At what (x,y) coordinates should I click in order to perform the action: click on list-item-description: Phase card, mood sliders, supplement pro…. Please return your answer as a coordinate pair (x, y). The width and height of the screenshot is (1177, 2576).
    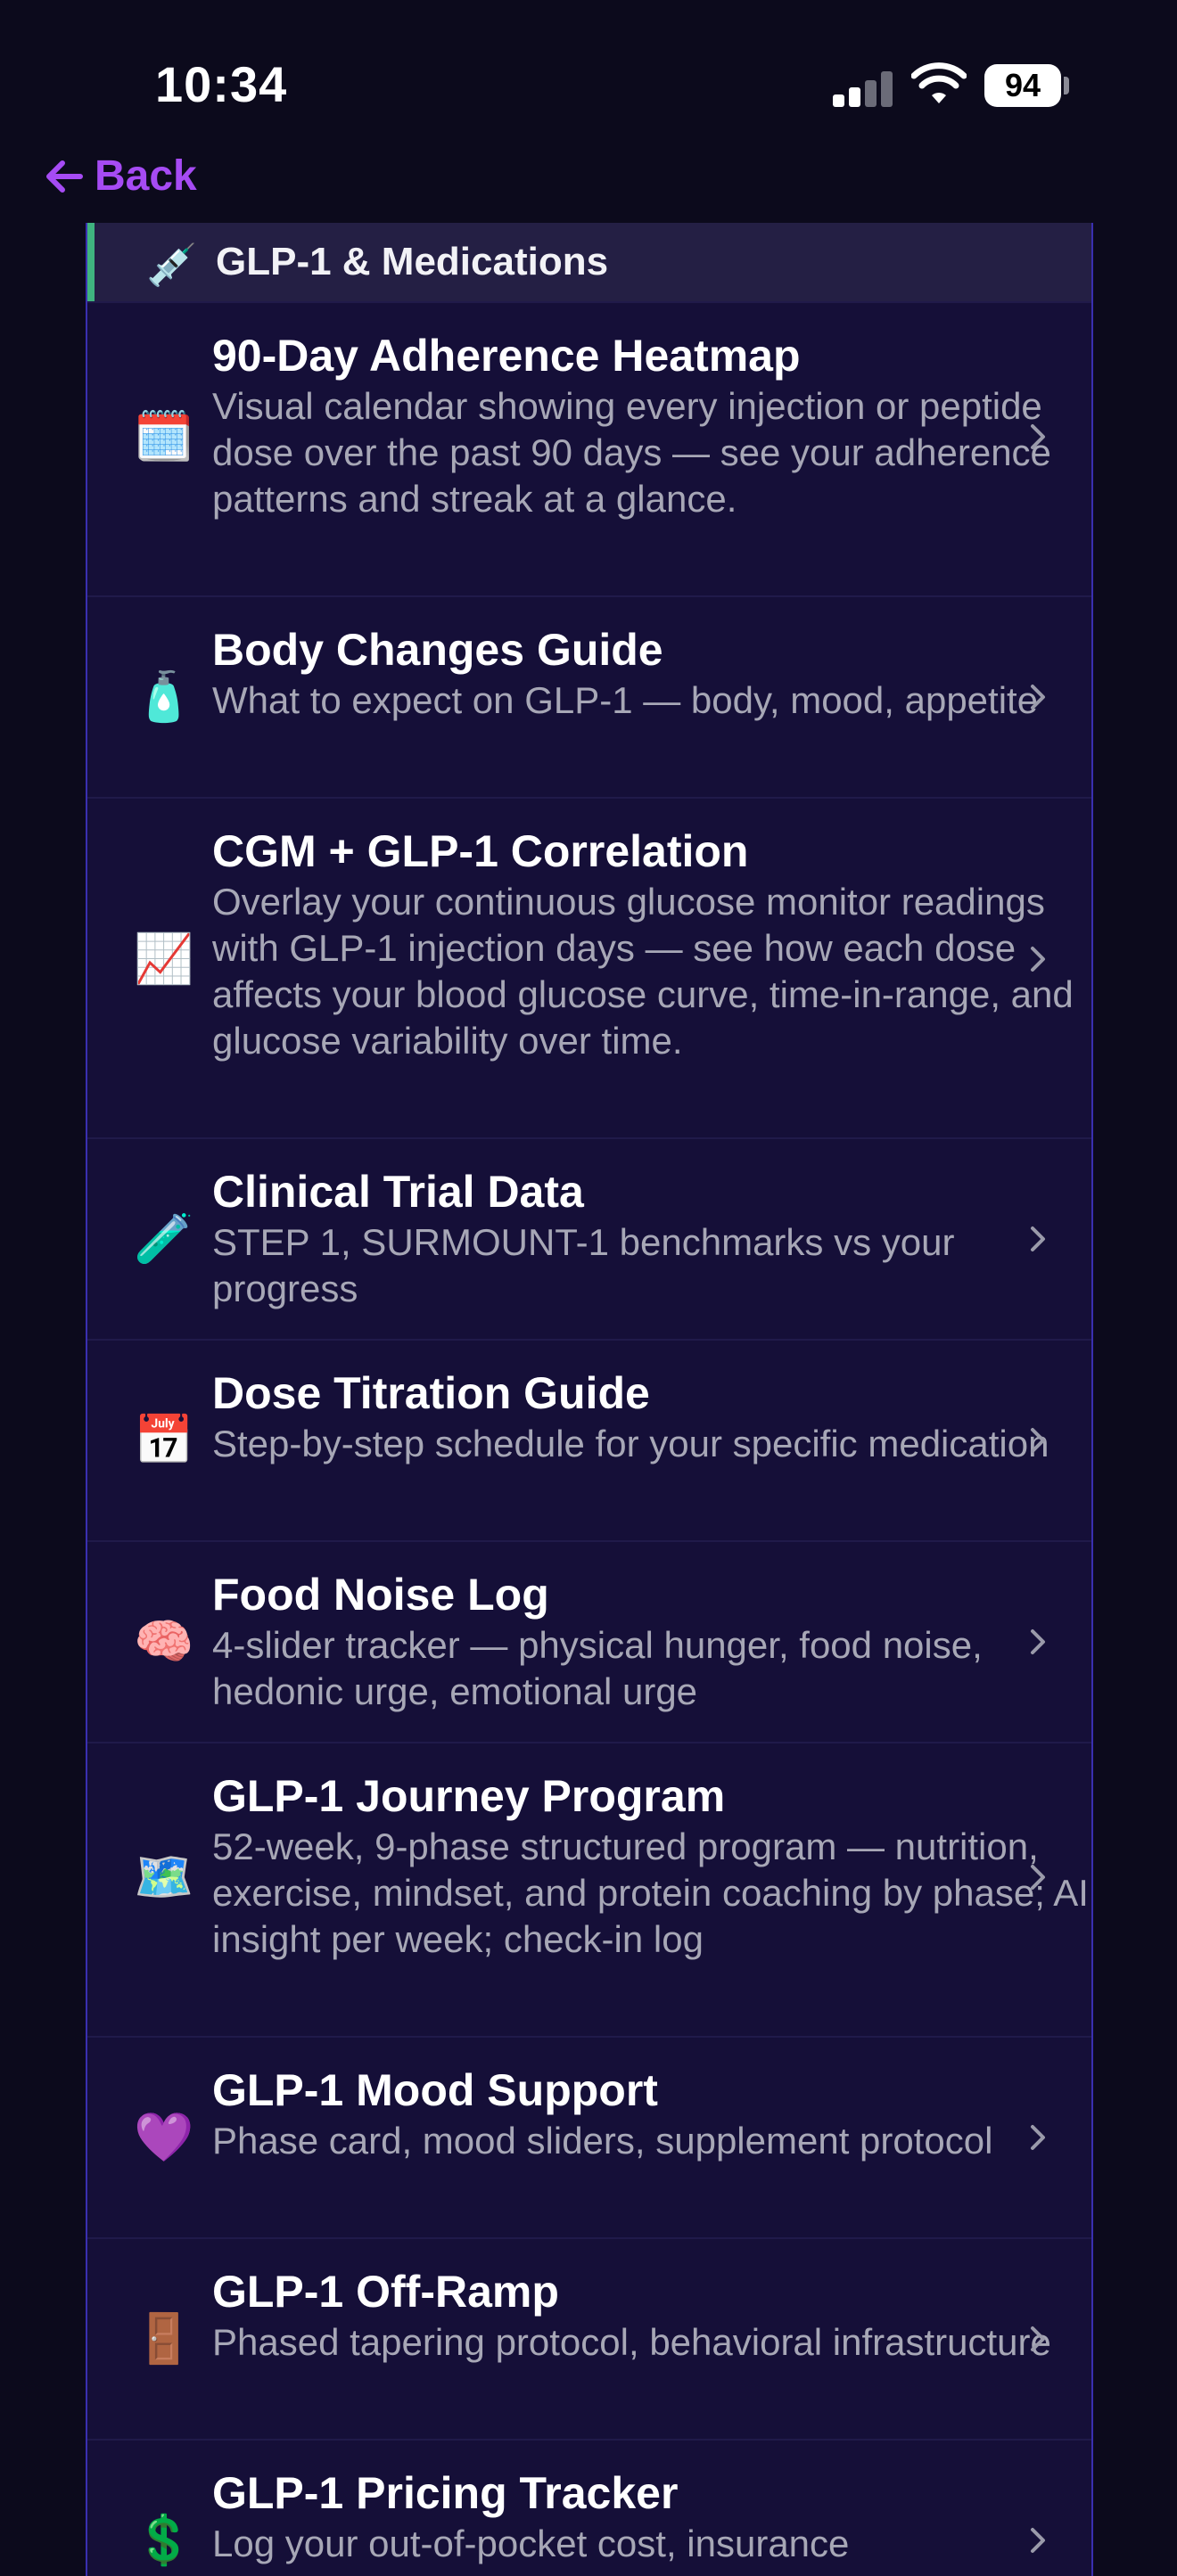
    Looking at the image, I should click on (602, 2141).